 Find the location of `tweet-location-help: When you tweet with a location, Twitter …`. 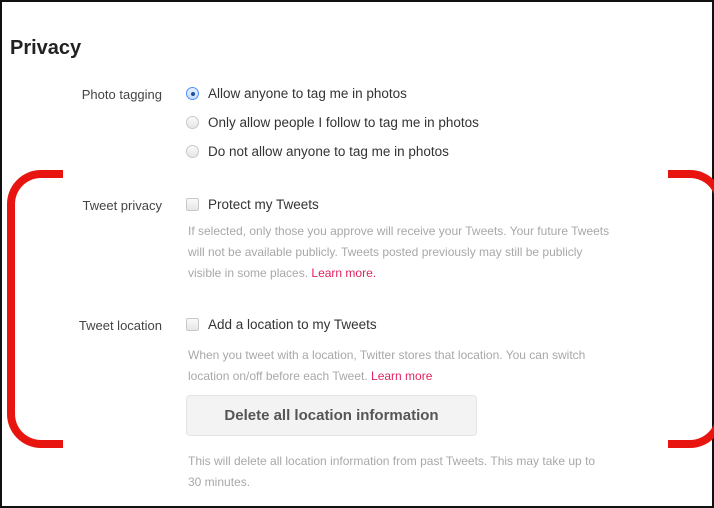

tweet-location-help: When you tweet with a location, Twitter … is located at coordinates (449, 366).